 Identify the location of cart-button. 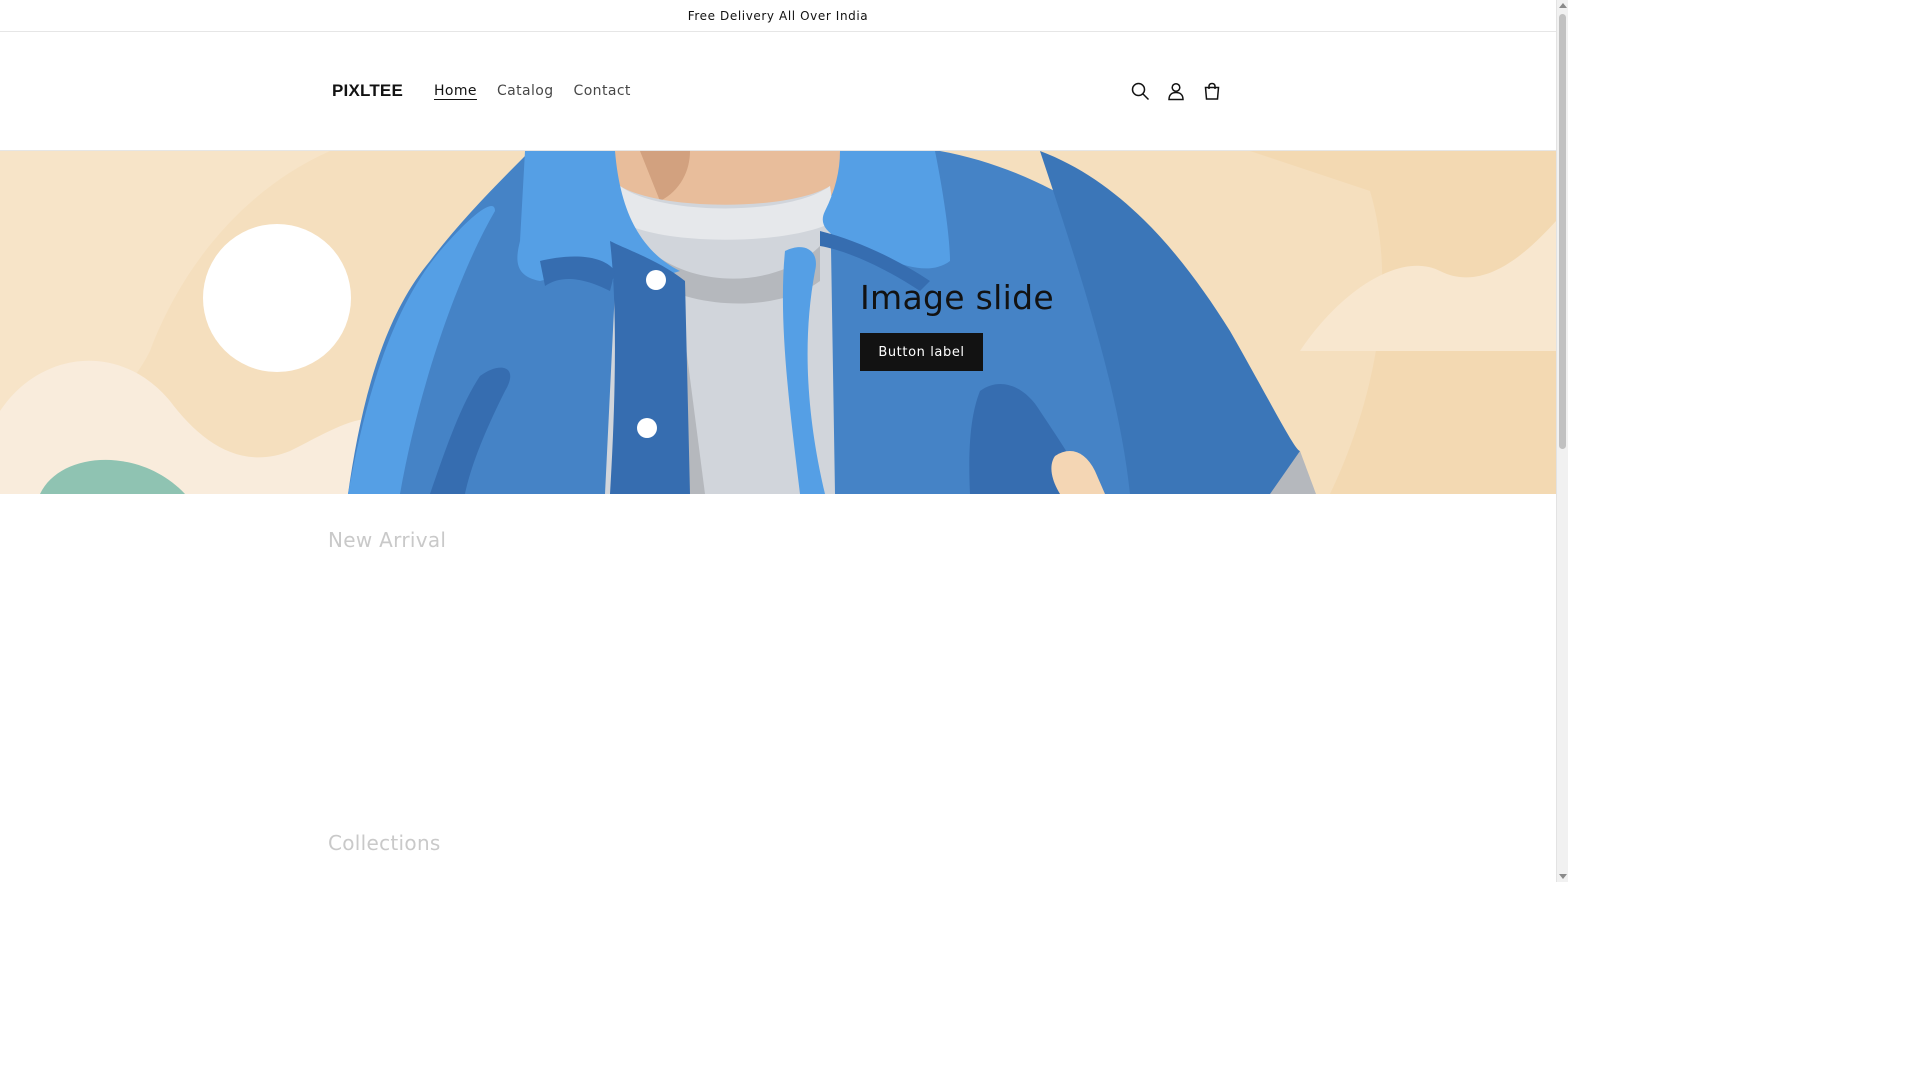
(1212, 91).